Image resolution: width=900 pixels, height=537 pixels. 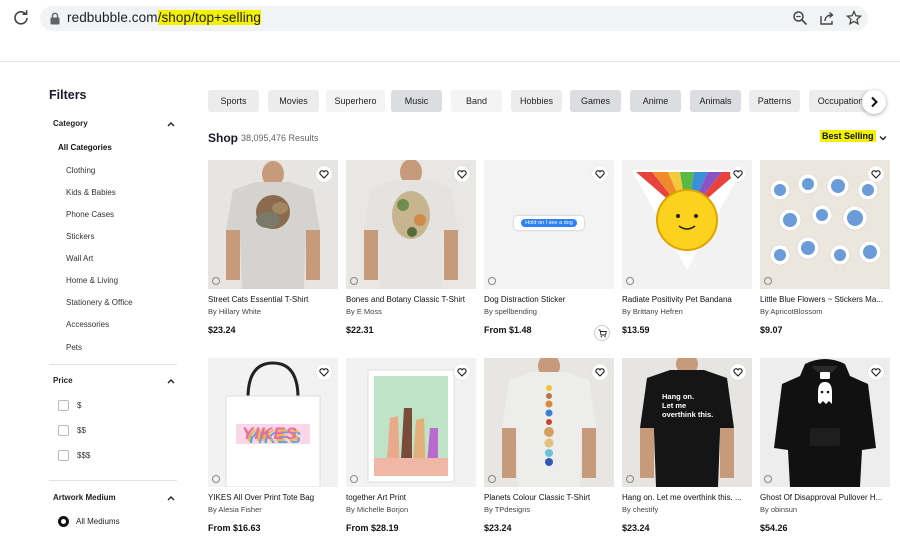 What do you see at coordinates (273, 509) in the screenshot?
I see `product-artist: By Alesia Fisher` at bounding box center [273, 509].